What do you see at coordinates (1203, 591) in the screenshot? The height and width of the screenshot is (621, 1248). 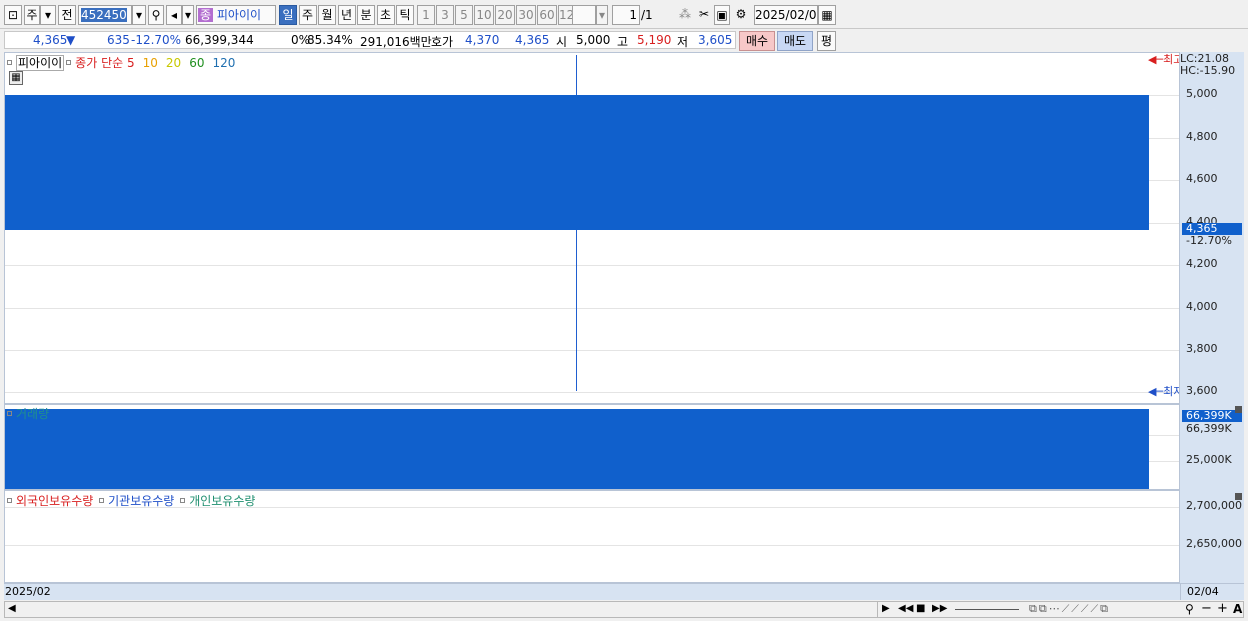 I see `date-axis-end: 02/04` at bounding box center [1203, 591].